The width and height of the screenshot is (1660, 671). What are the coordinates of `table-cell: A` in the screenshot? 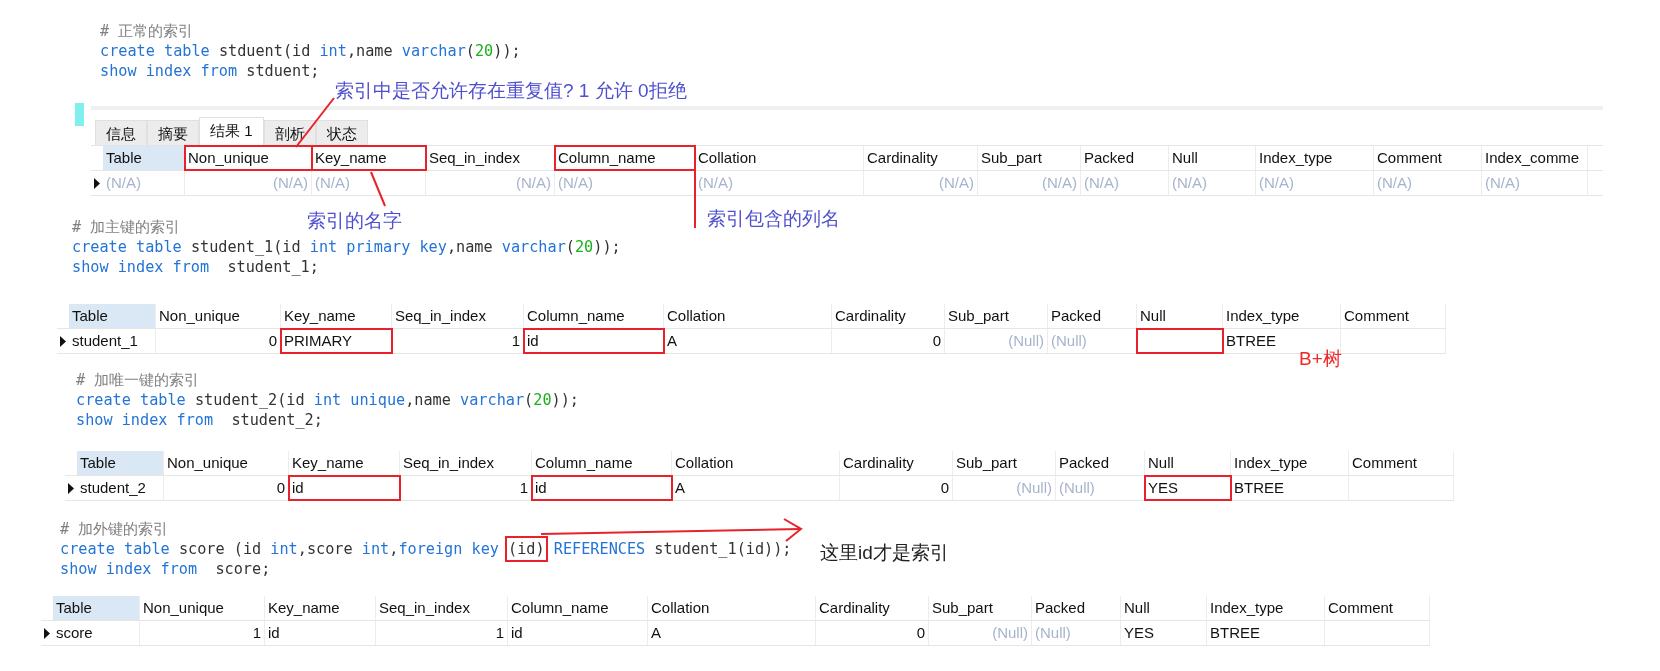 It's located at (732, 633).